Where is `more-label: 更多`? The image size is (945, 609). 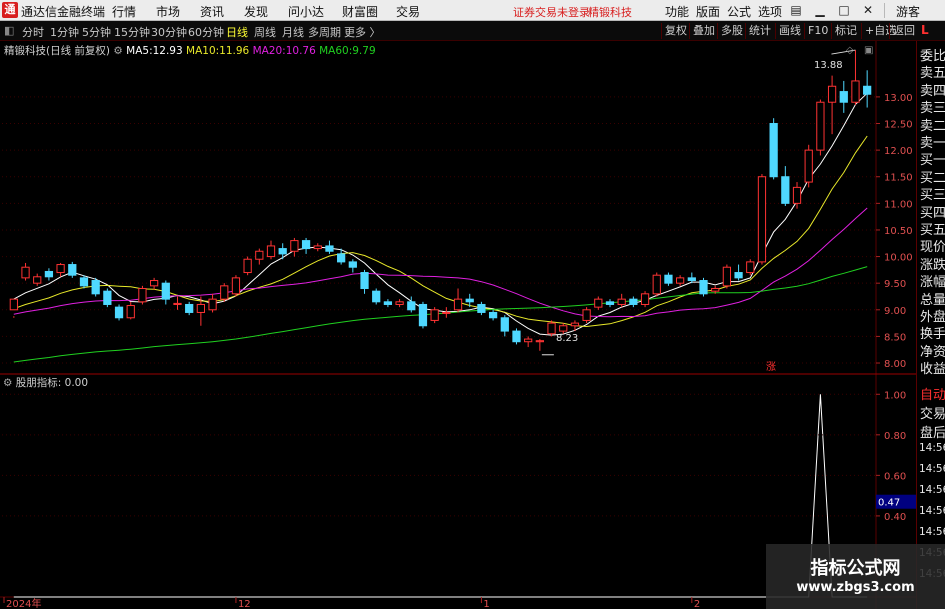
more-label: 更多 is located at coordinates (355, 32).